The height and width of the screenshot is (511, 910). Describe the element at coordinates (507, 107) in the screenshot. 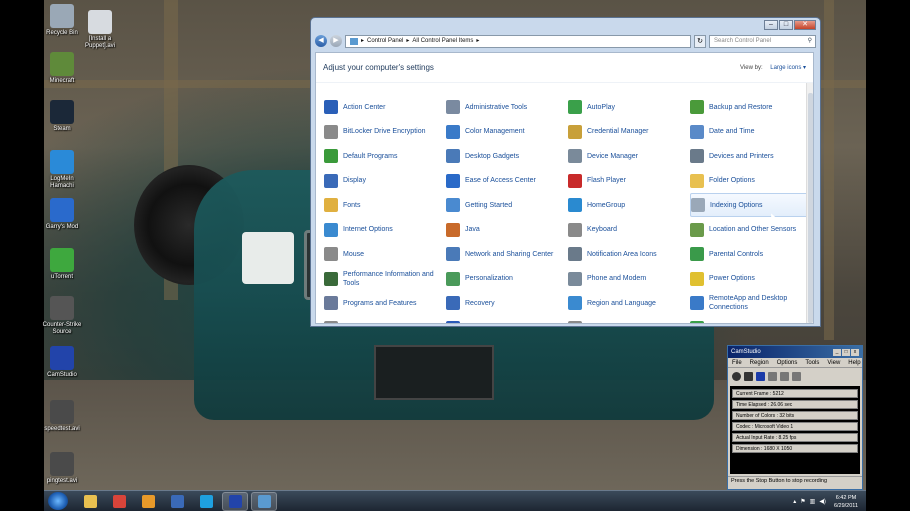

I see `control-panel-item: Administrative Tools` at that location.